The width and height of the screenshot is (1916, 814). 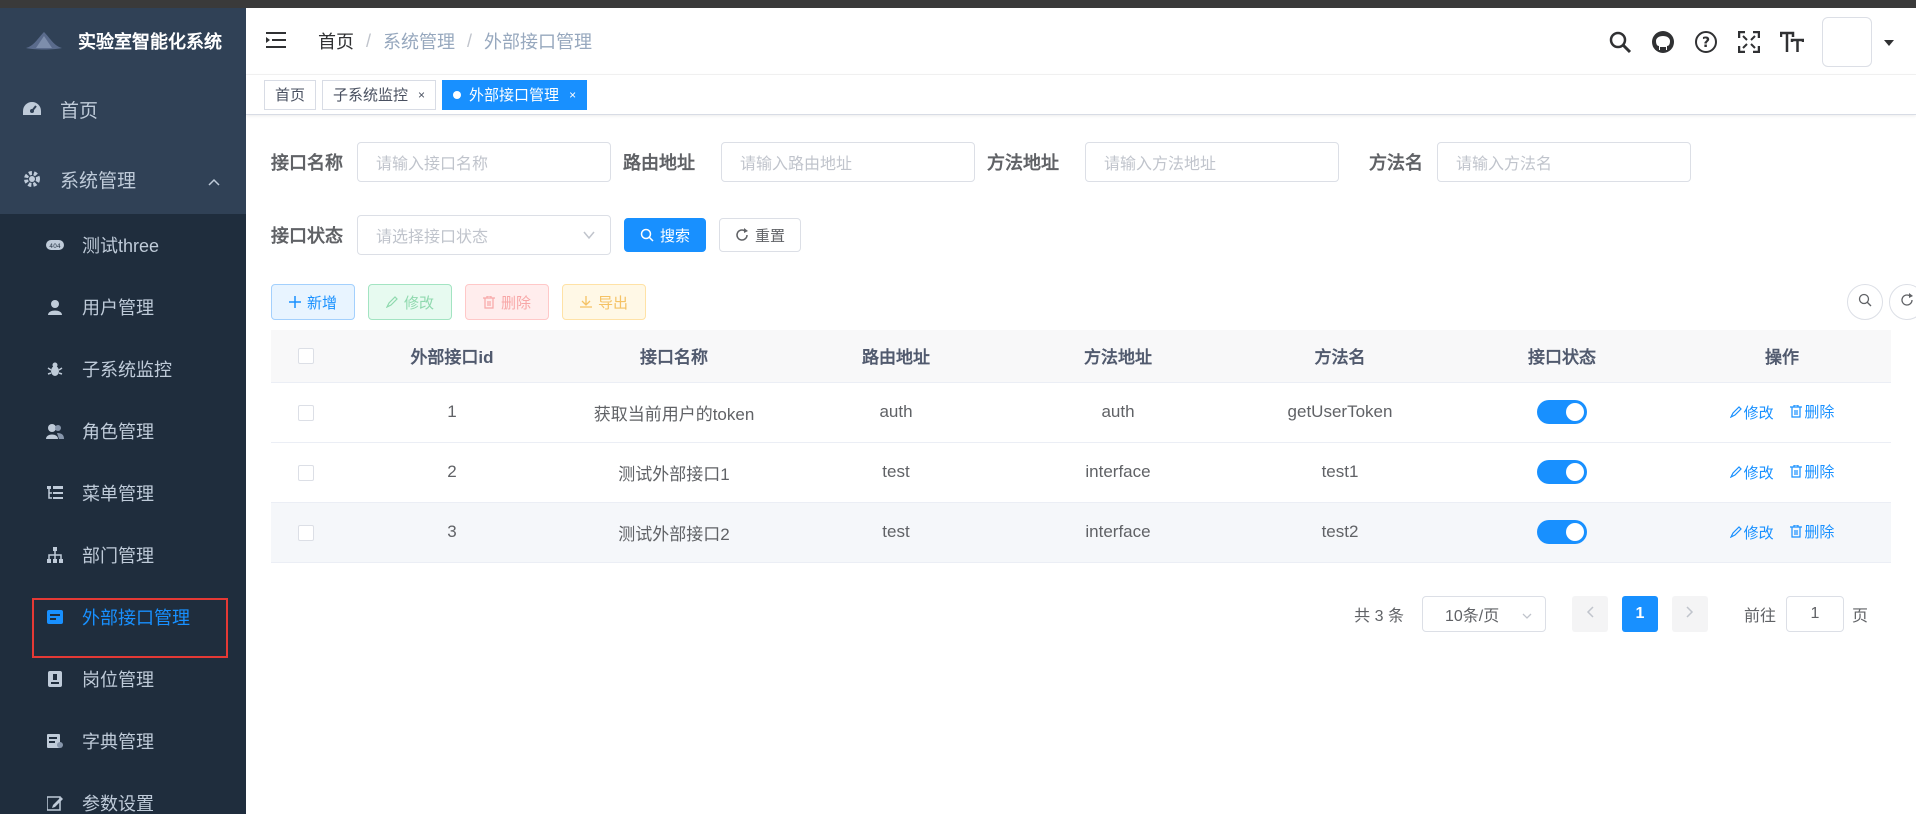 I want to click on cell-method-path: interface, so click(x=1118, y=532).